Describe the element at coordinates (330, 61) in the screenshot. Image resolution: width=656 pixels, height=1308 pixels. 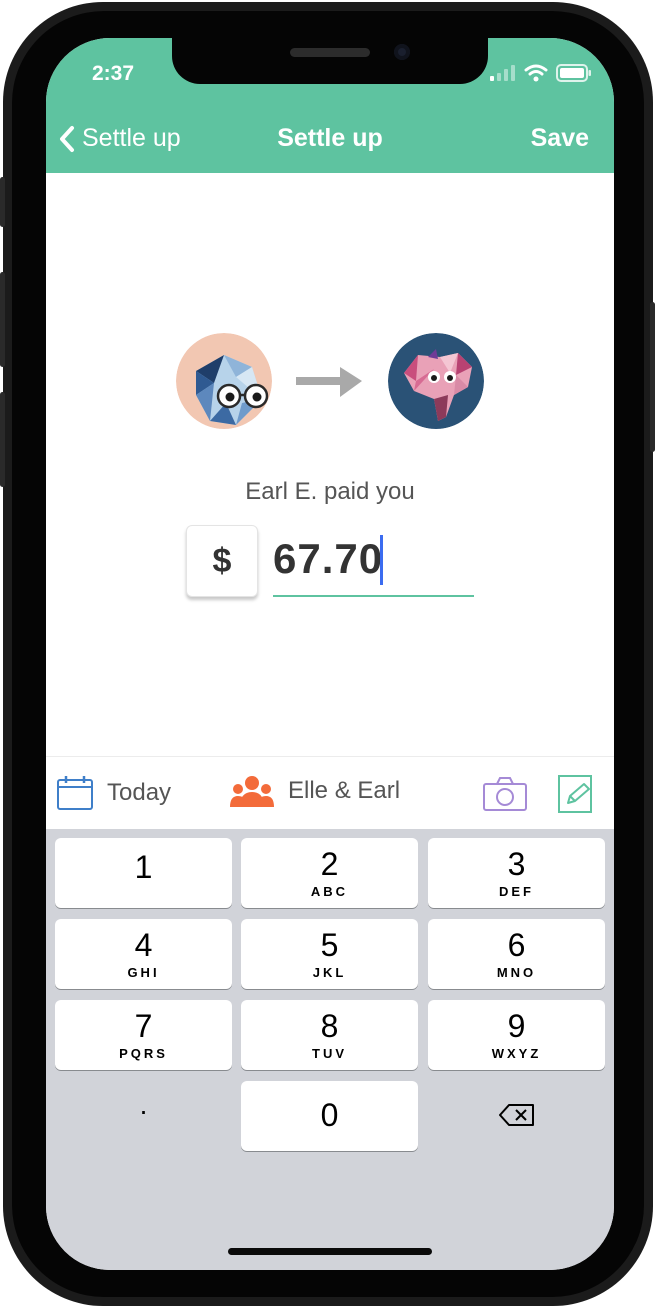
I see `notch` at that location.